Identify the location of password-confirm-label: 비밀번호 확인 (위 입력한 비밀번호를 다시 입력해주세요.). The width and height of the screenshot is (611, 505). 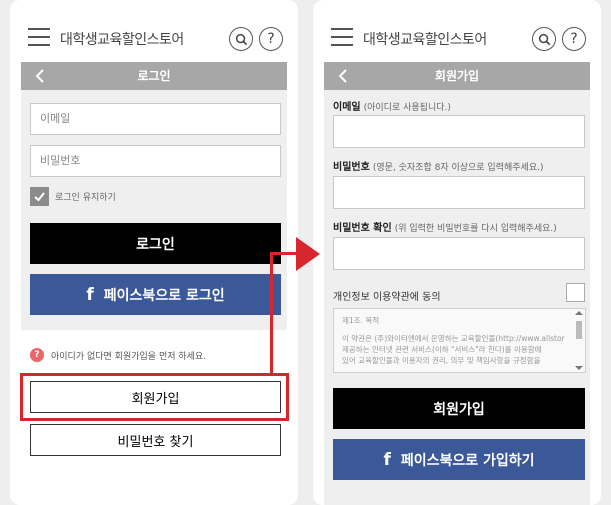
(445, 226).